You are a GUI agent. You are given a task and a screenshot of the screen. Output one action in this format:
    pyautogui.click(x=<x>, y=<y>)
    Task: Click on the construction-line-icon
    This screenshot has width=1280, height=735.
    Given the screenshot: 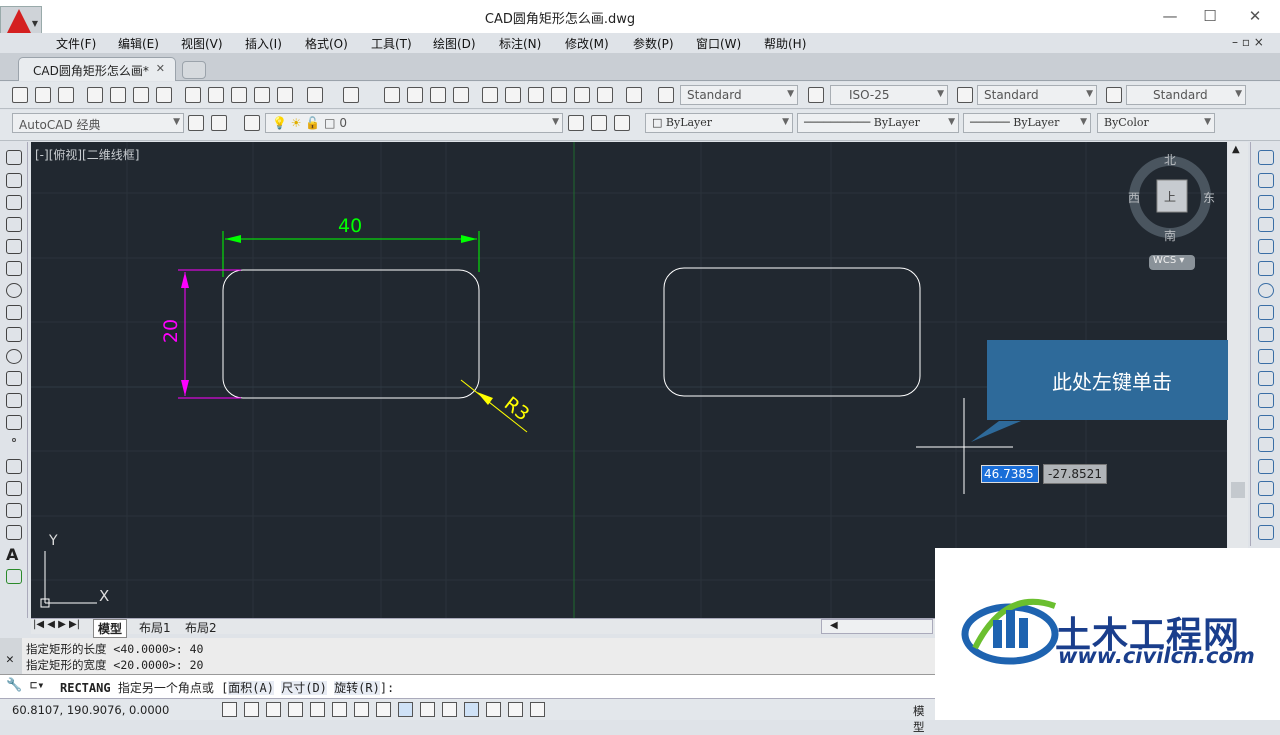 What is the action you would take?
    pyautogui.click(x=14, y=180)
    